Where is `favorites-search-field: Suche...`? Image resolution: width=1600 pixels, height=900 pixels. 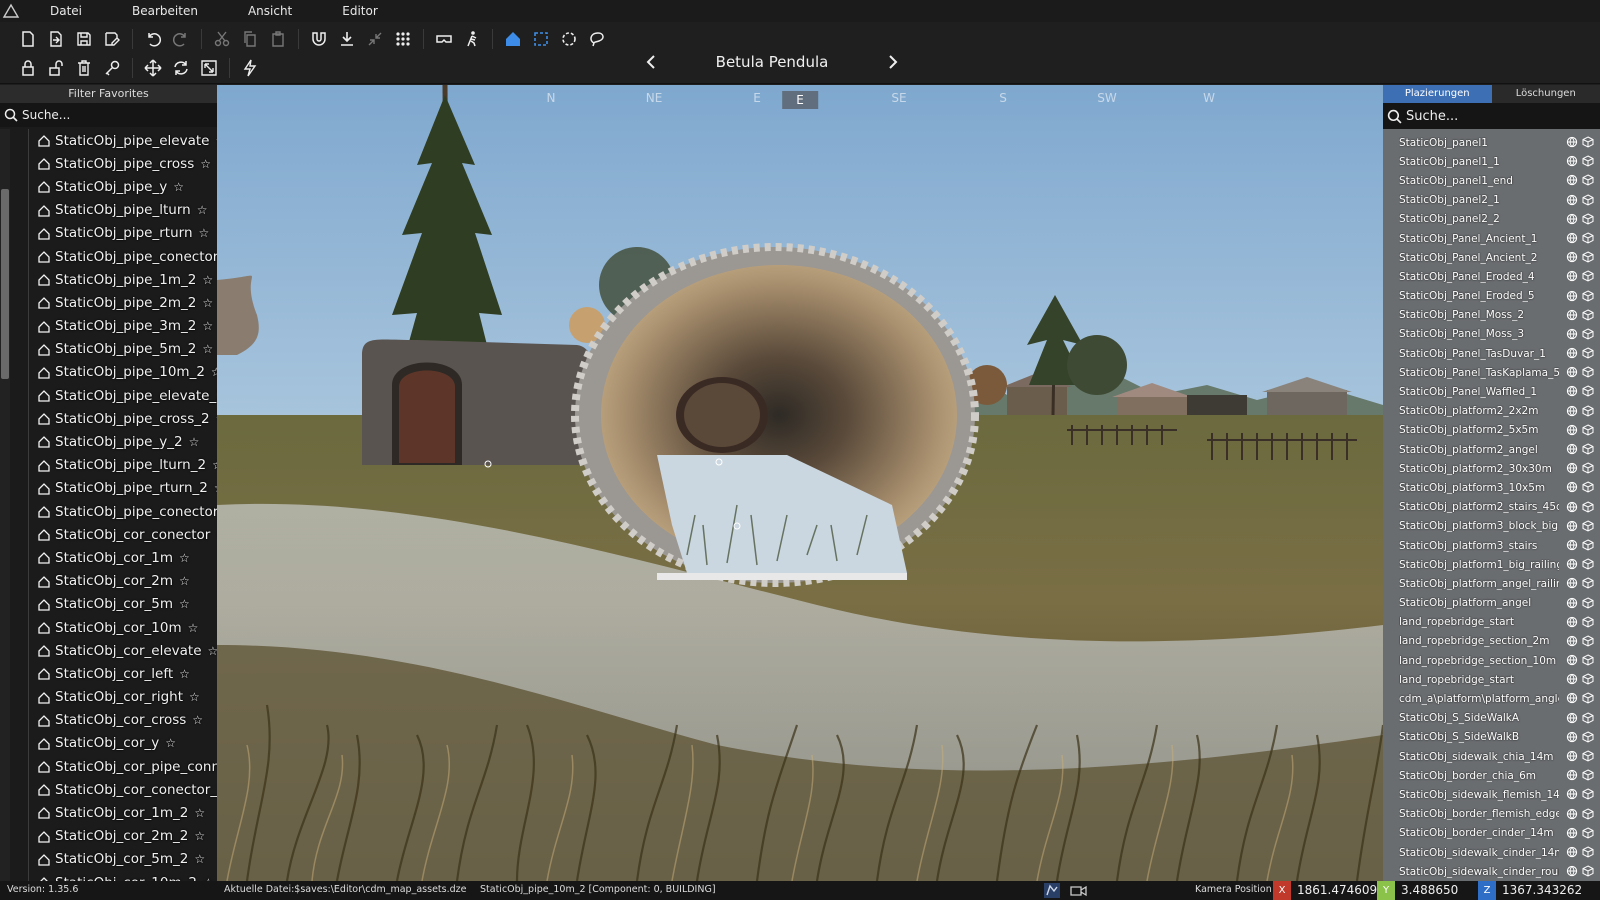
favorites-search-field: Suche... is located at coordinates (108, 115).